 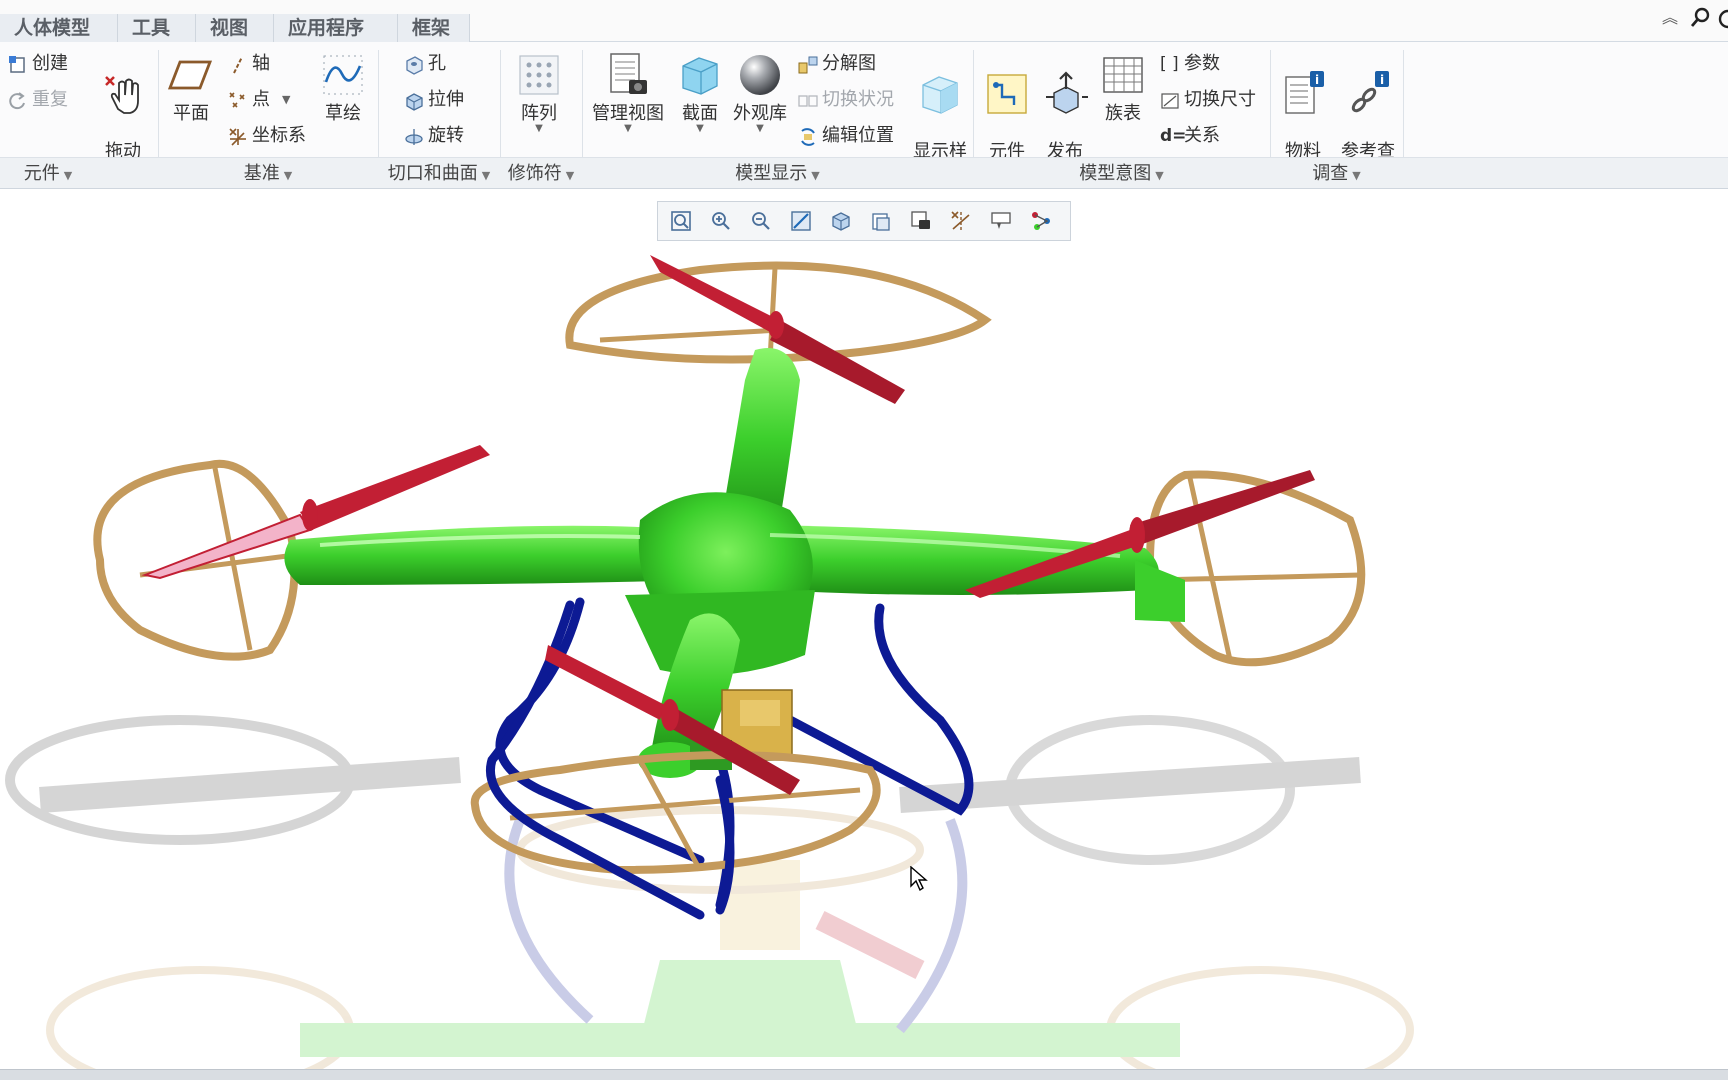 I want to click on pattern-dropdown-icon: ▼, so click(x=539, y=129).